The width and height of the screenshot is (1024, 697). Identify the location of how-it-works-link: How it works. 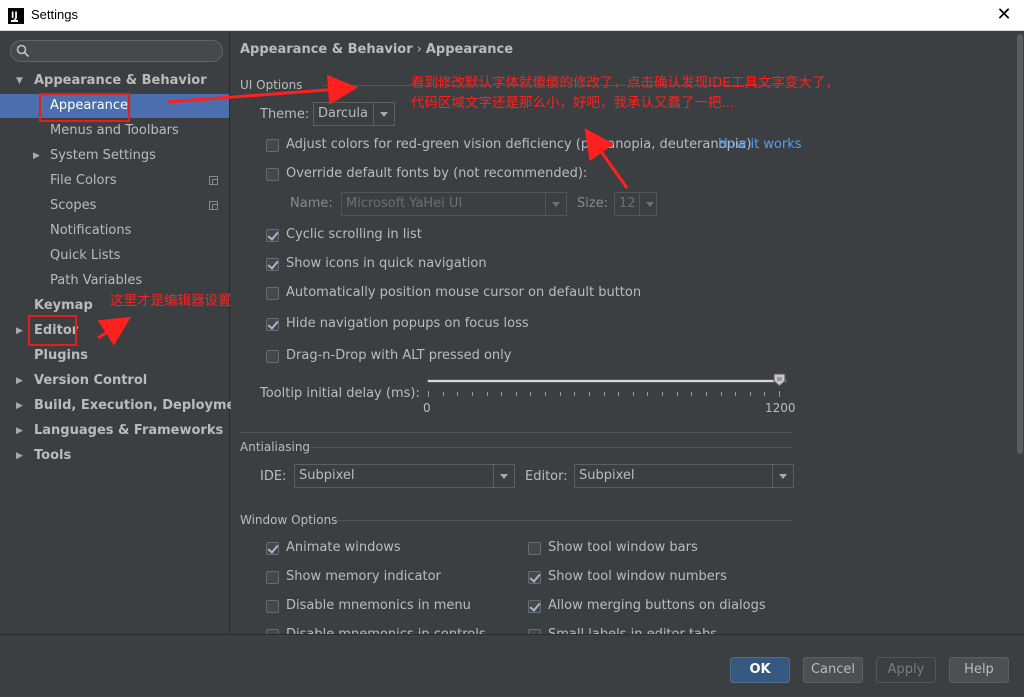
(760, 144).